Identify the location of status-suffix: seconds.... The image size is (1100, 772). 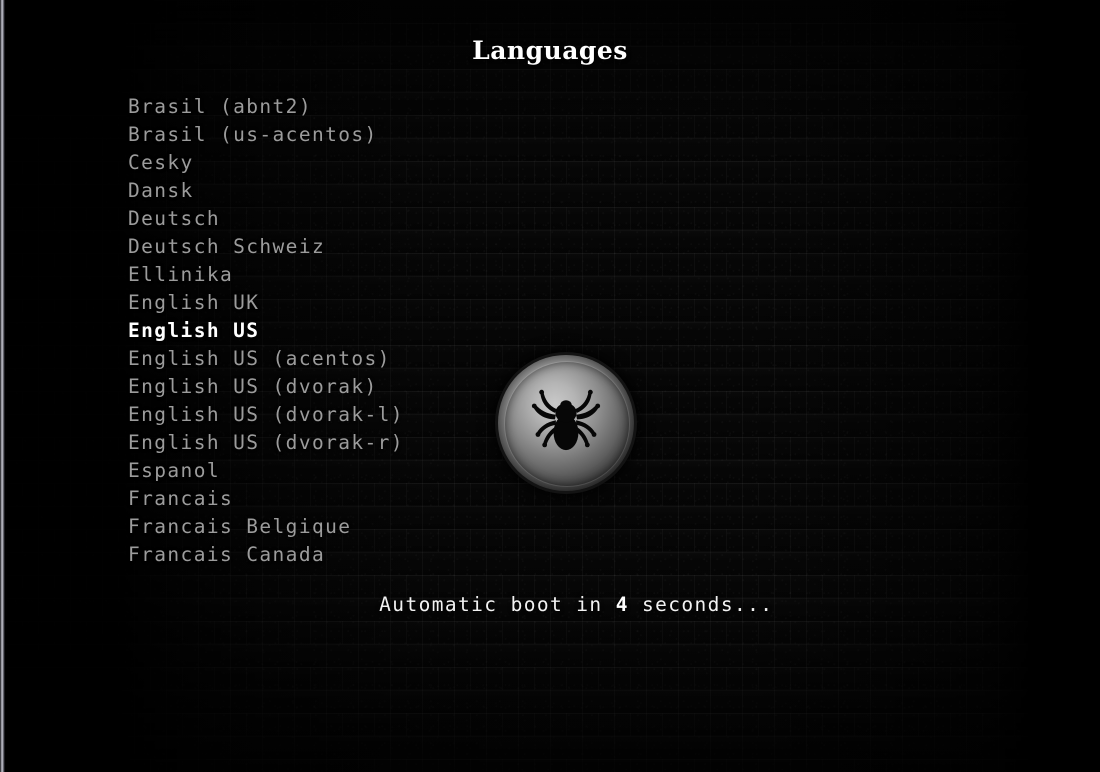
(701, 604).